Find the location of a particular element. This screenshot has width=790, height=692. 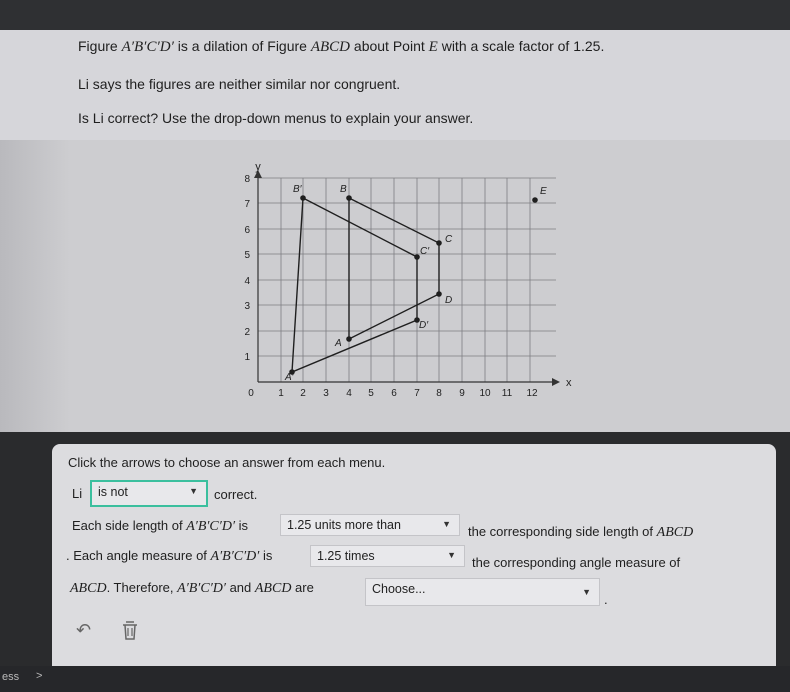

svg-text: A is located at coordinates (338, 343).